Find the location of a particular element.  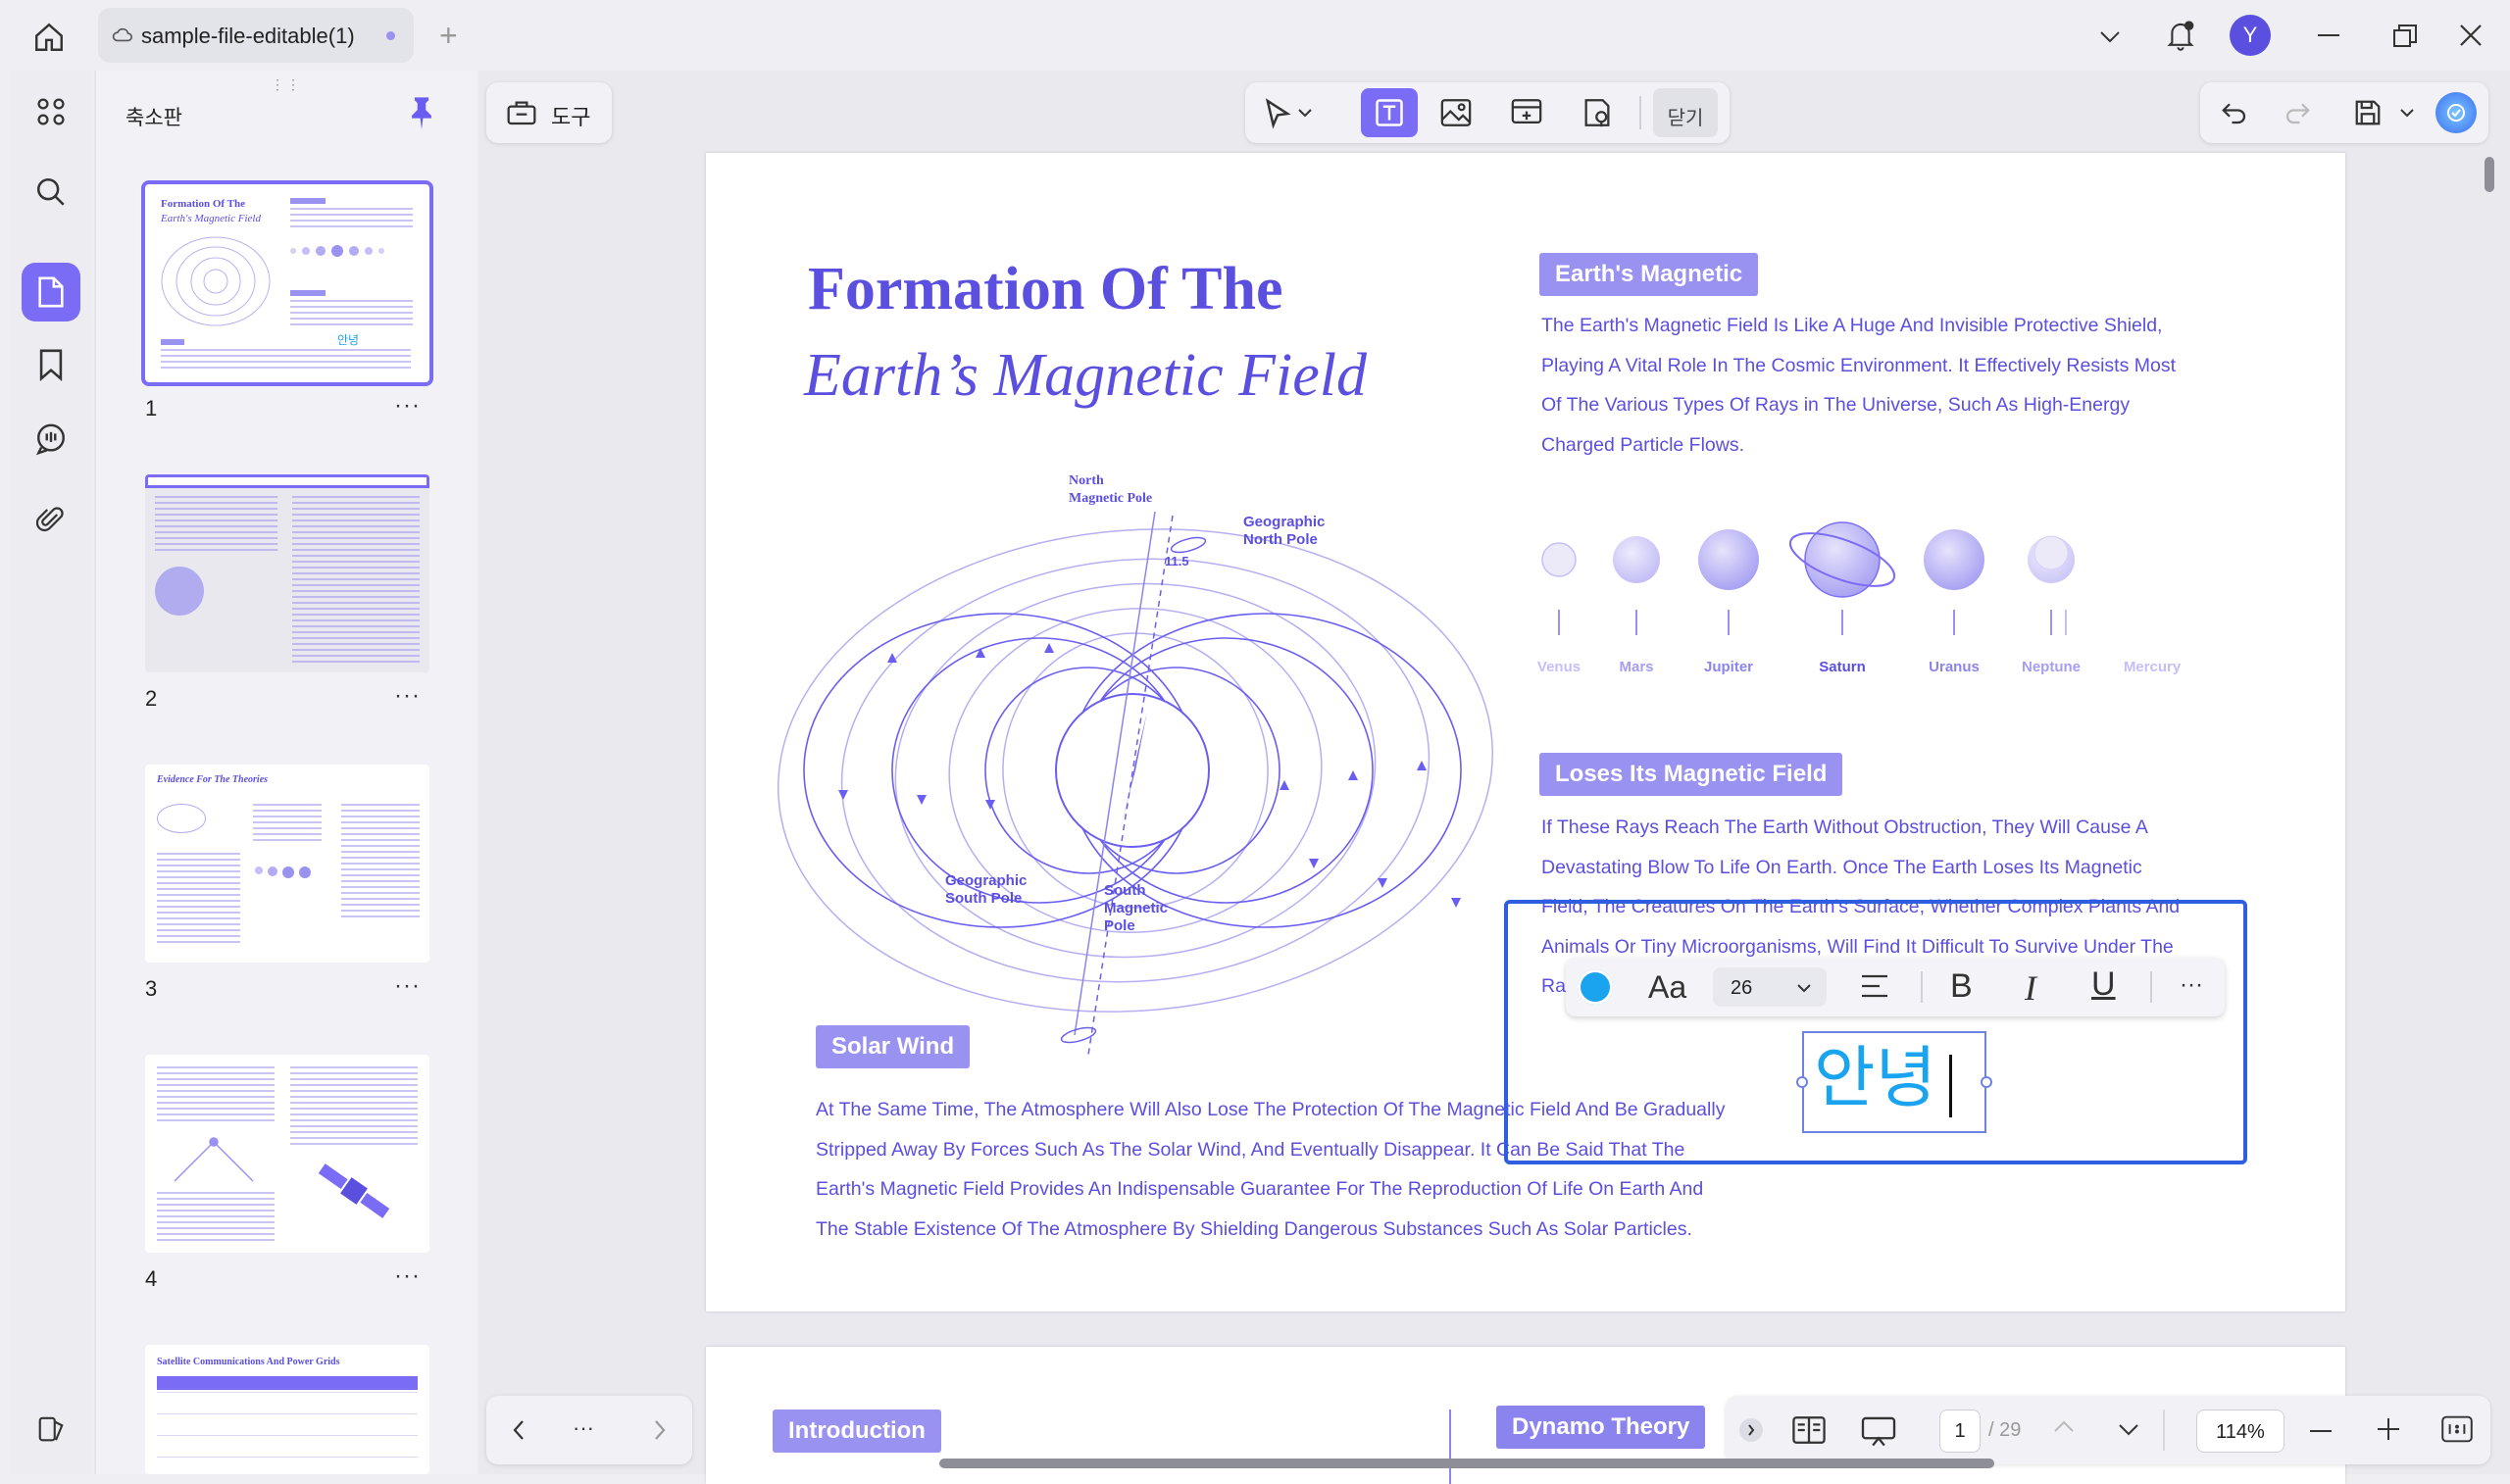

text-color-swatch is located at coordinates (1595, 987).